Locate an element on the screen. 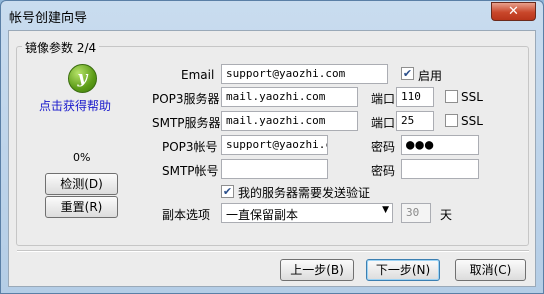 The height and width of the screenshot is (294, 544). pop3-account-field: support@yaozhi.co is located at coordinates (274, 145).